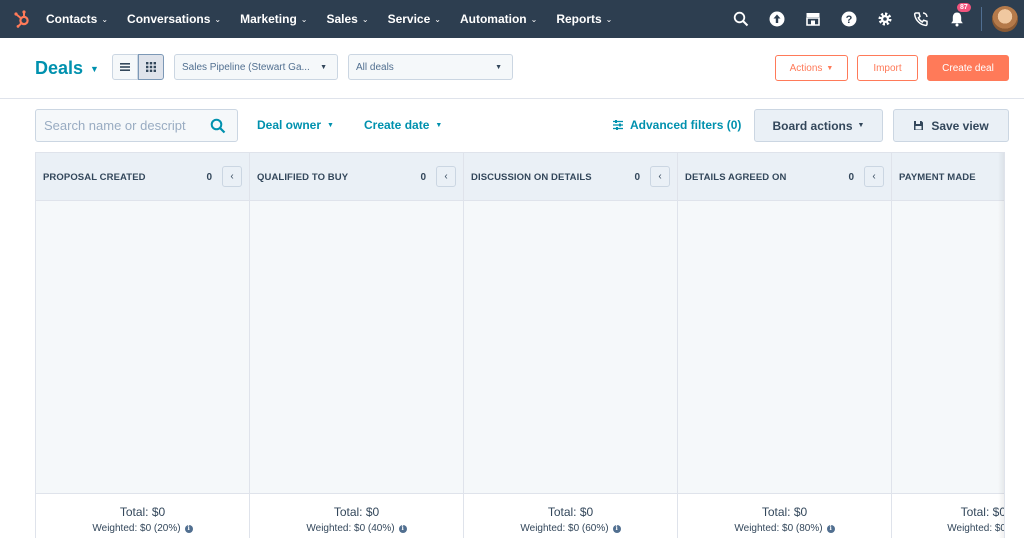 Image resolution: width=1024 pixels, height=538 pixels. Describe the element at coordinates (736, 177) in the screenshot. I see `column-name: DETAILS AGREED ON` at that location.